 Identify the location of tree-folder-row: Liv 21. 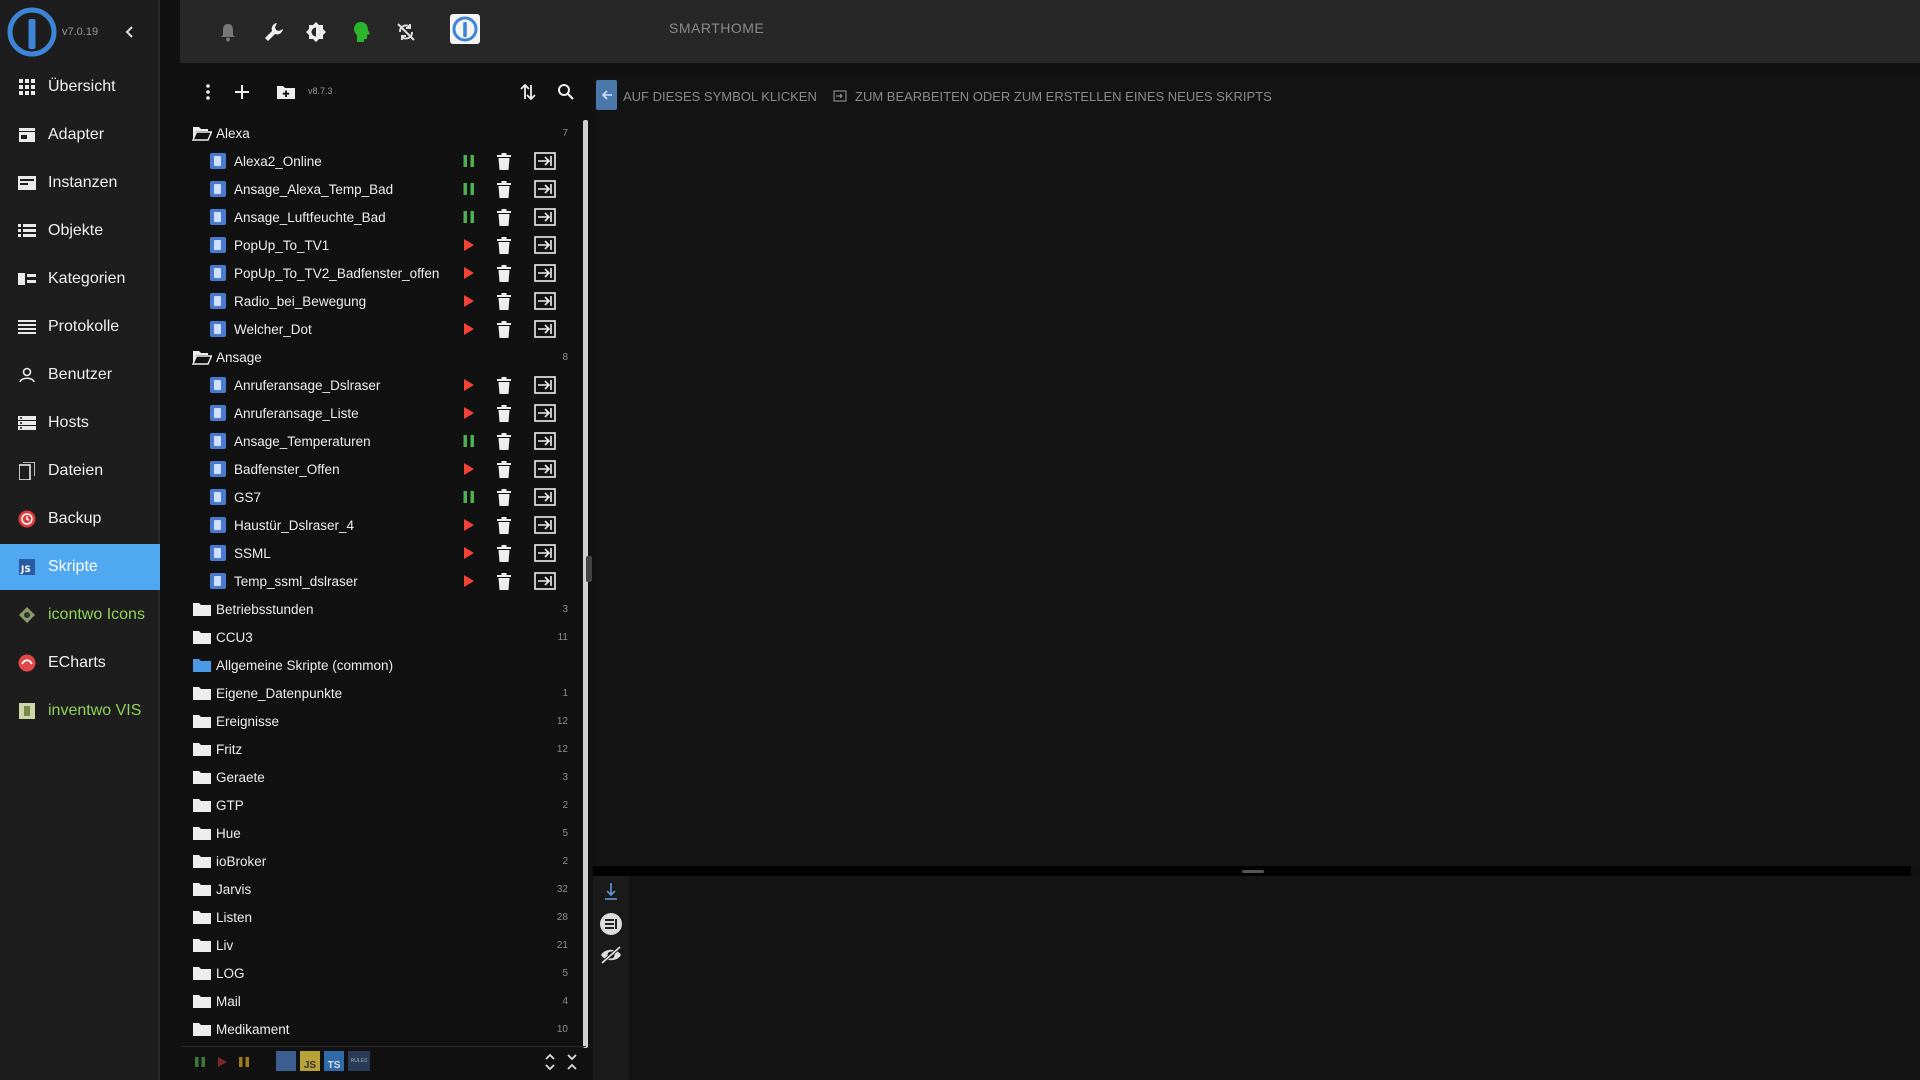
(380, 945).